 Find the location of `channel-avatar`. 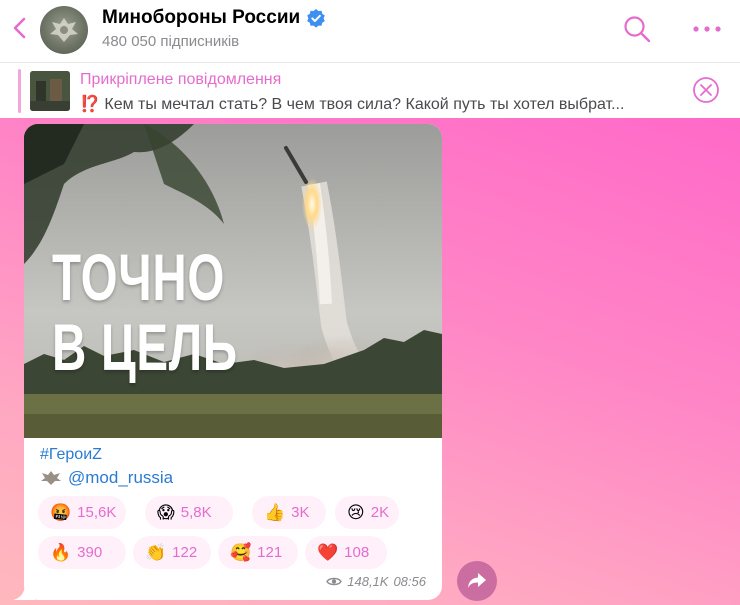

channel-avatar is located at coordinates (64, 30).